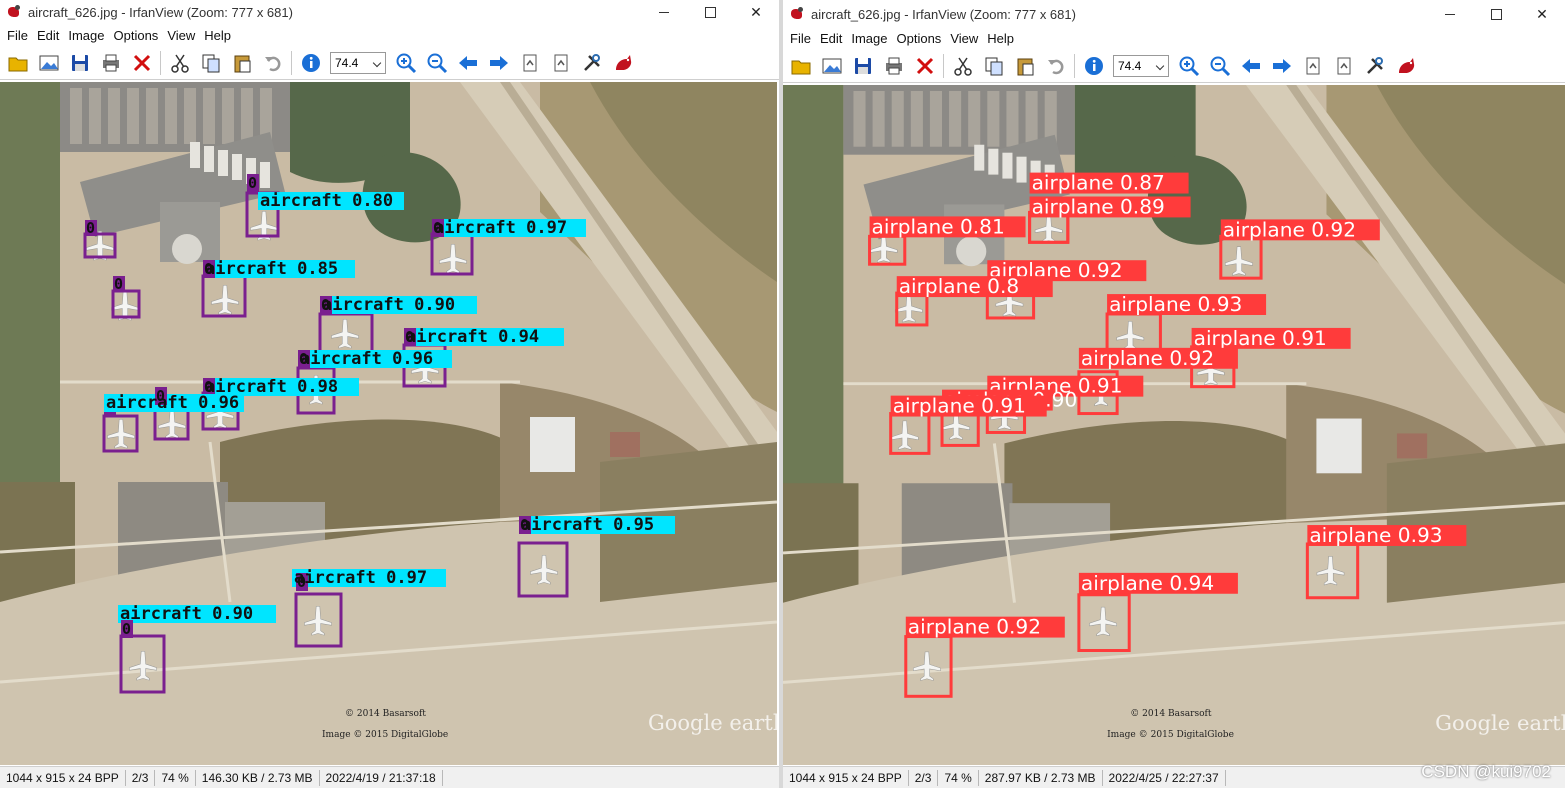  What do you see at coordinates (1041, 777) in the screenshot?
I see `status-filesize: 287.97 KB / 2.73 MB` at bounding box center [1041, 777].